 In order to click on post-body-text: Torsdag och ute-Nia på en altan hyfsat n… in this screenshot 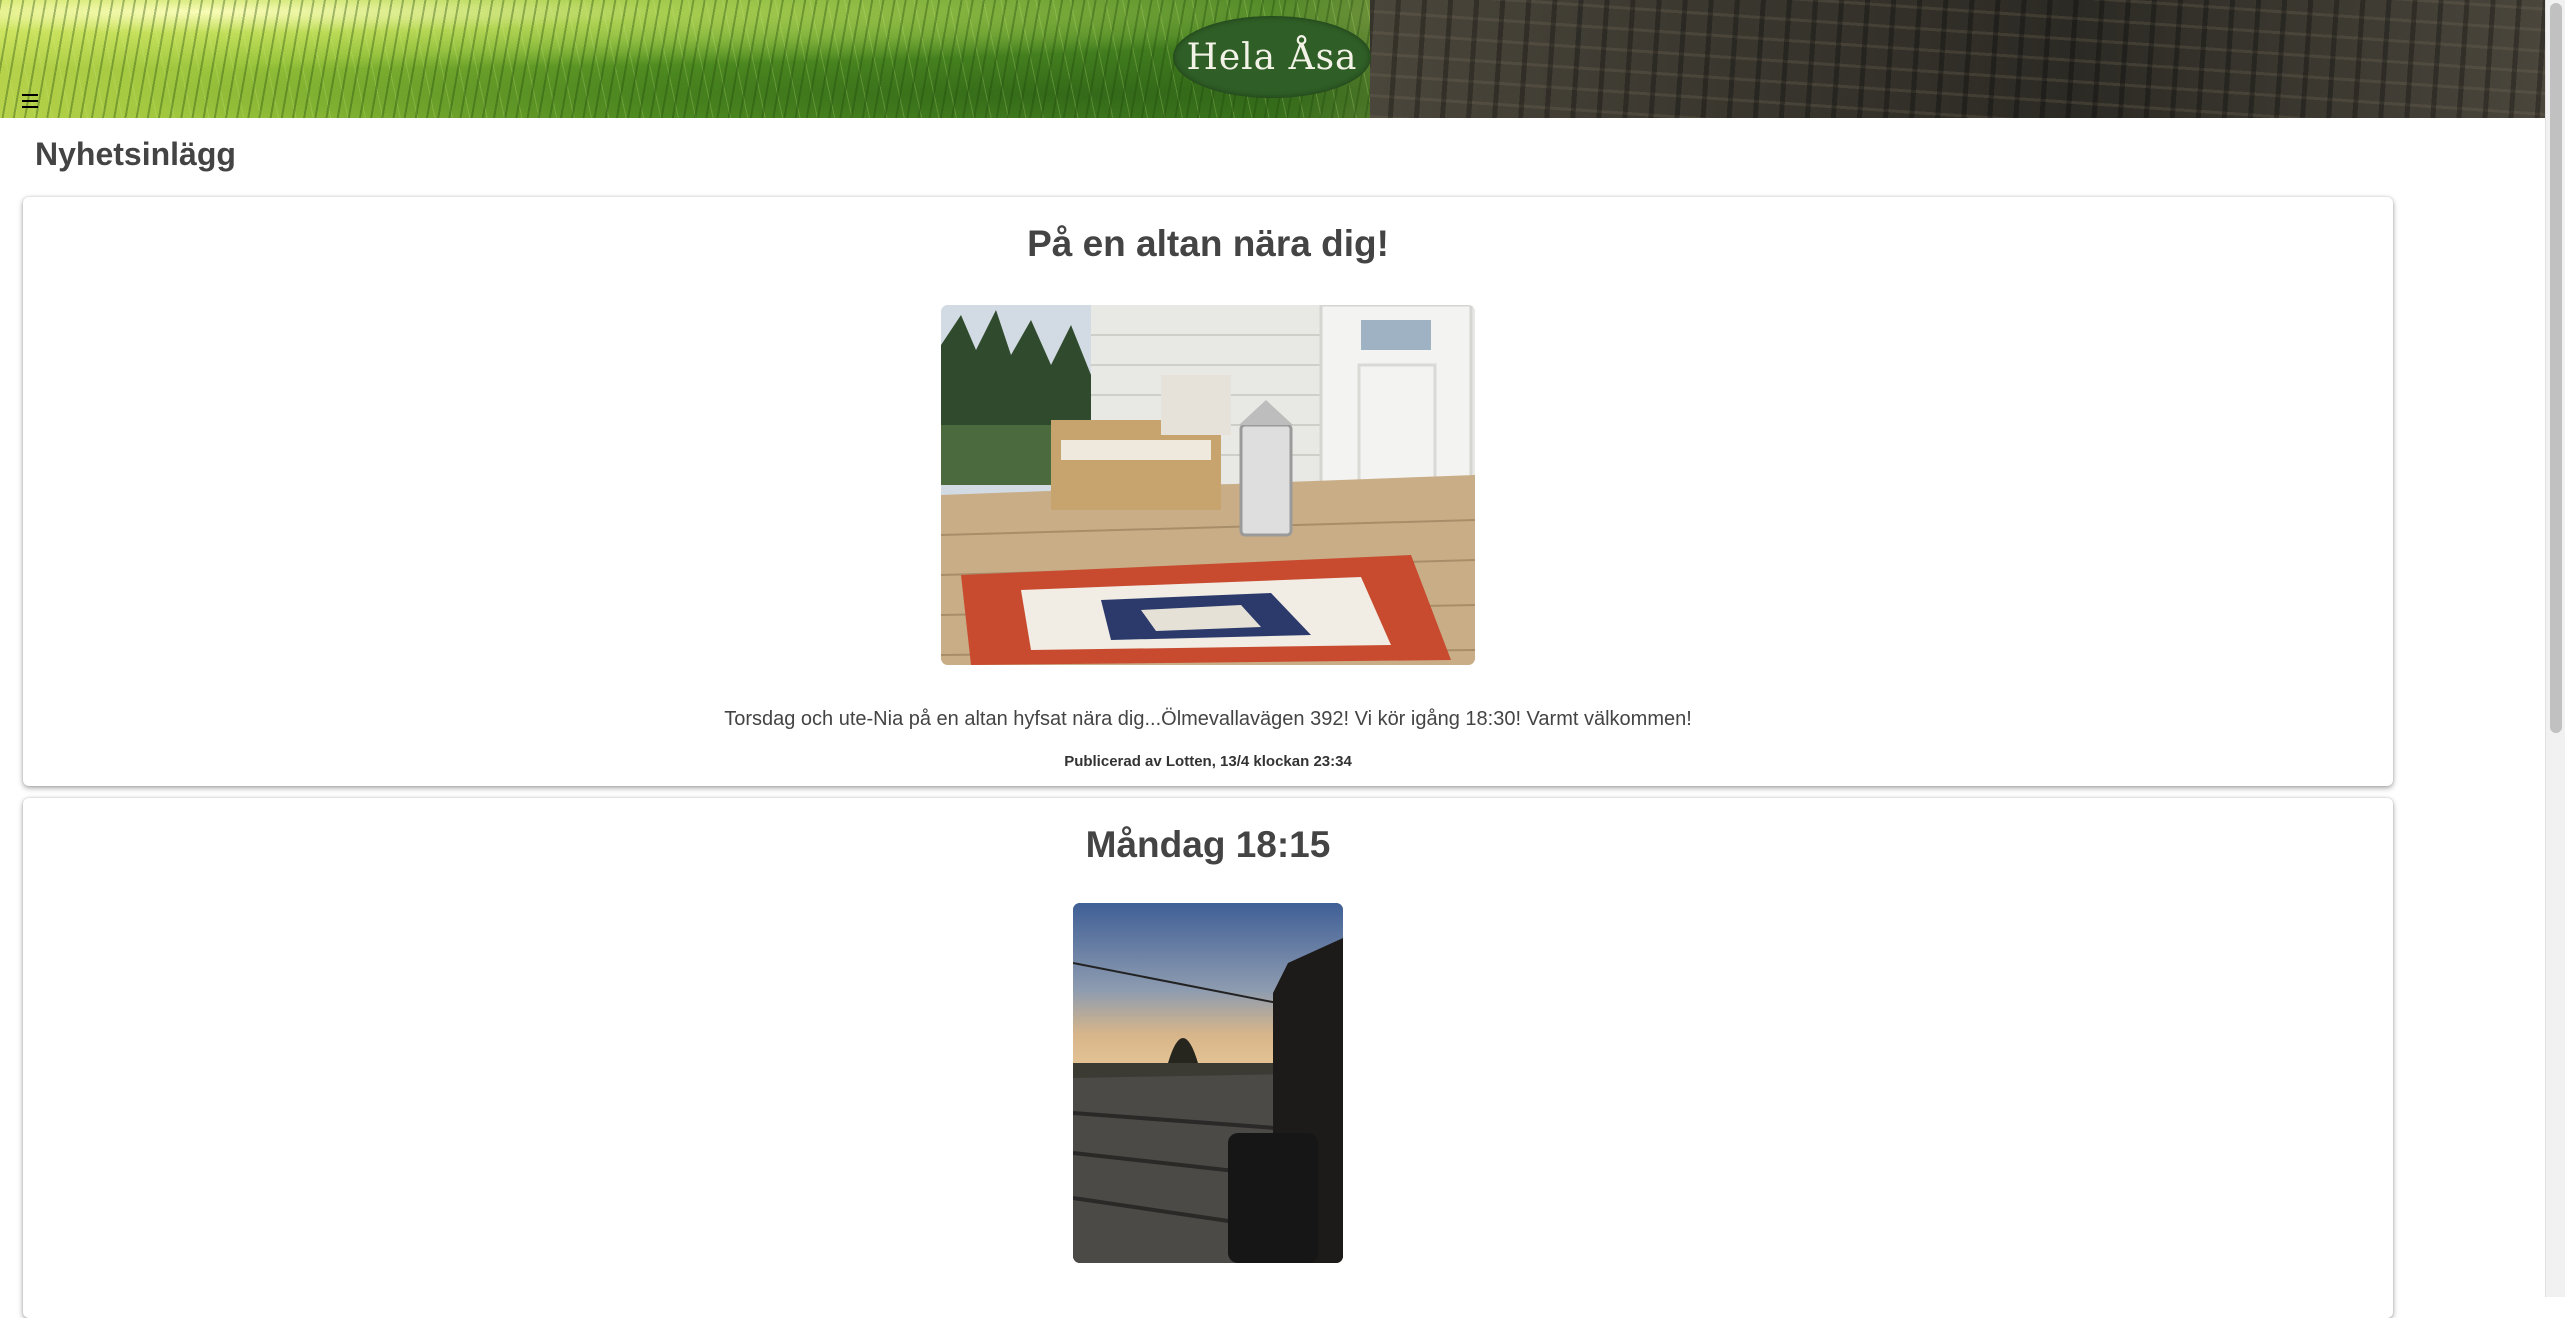, I will do `click(1208, 719)`.